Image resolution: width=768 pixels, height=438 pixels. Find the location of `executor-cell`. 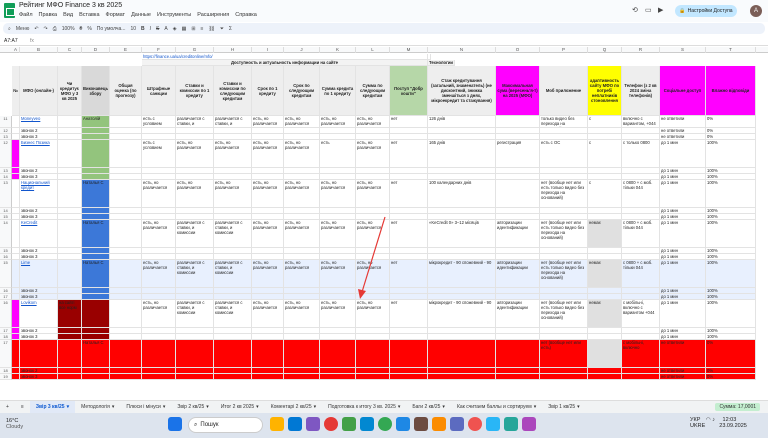

executor-cell is located at coordinates (96, 377).